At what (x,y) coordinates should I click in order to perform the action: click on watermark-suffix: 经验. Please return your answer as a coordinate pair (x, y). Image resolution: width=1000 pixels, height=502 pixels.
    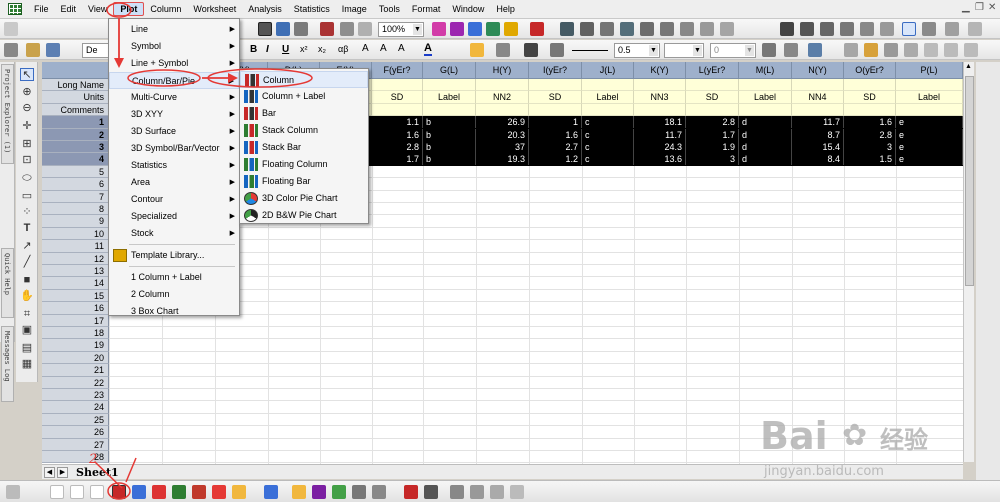
    Looking at the image, I should click on (904, 440).